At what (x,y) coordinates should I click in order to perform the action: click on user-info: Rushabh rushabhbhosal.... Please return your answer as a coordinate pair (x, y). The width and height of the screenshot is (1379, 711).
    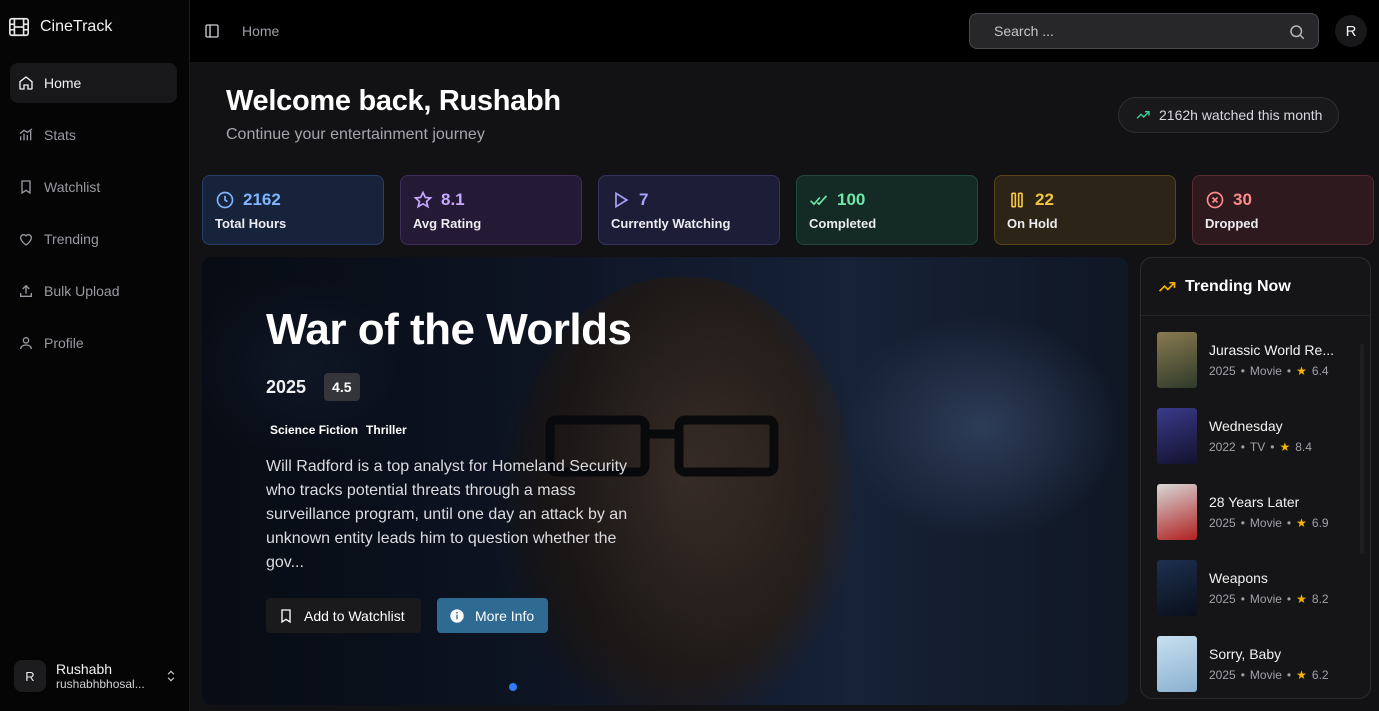
    Looking at the image, I should click on (105, 676).